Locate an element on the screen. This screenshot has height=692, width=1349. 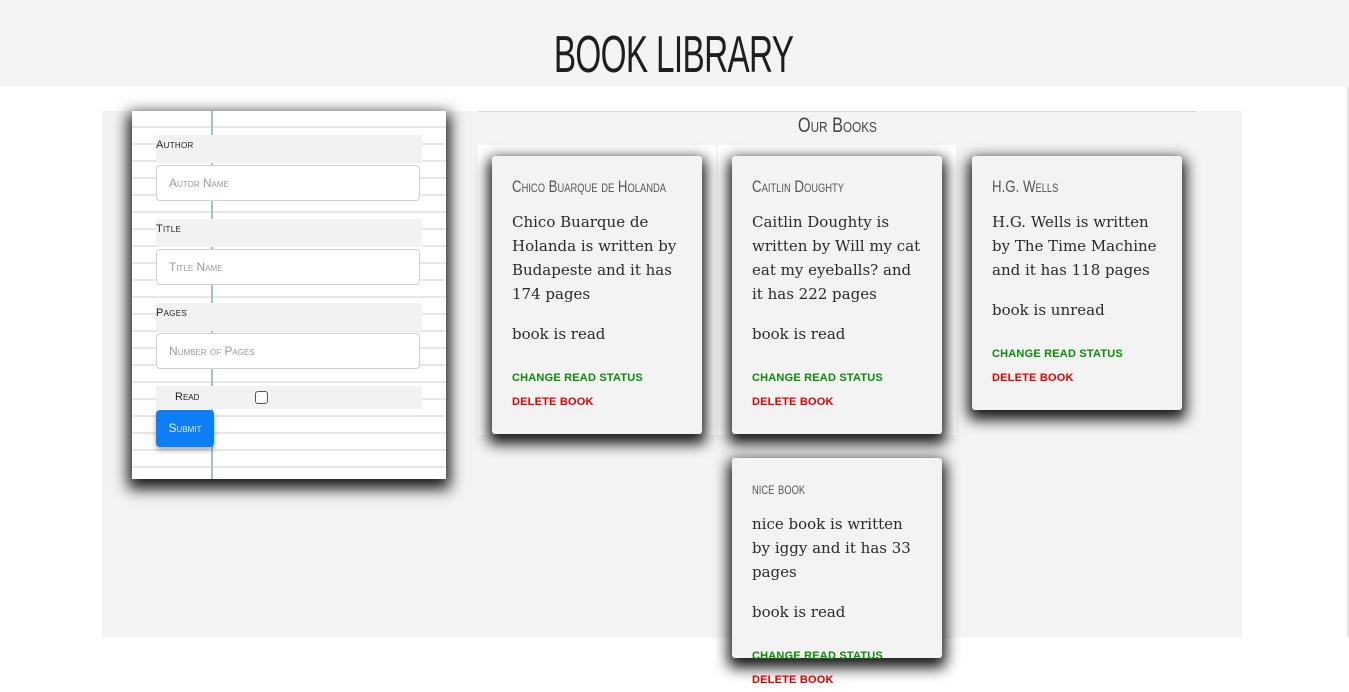
title-label: Title is located at coordinates (169, 229).